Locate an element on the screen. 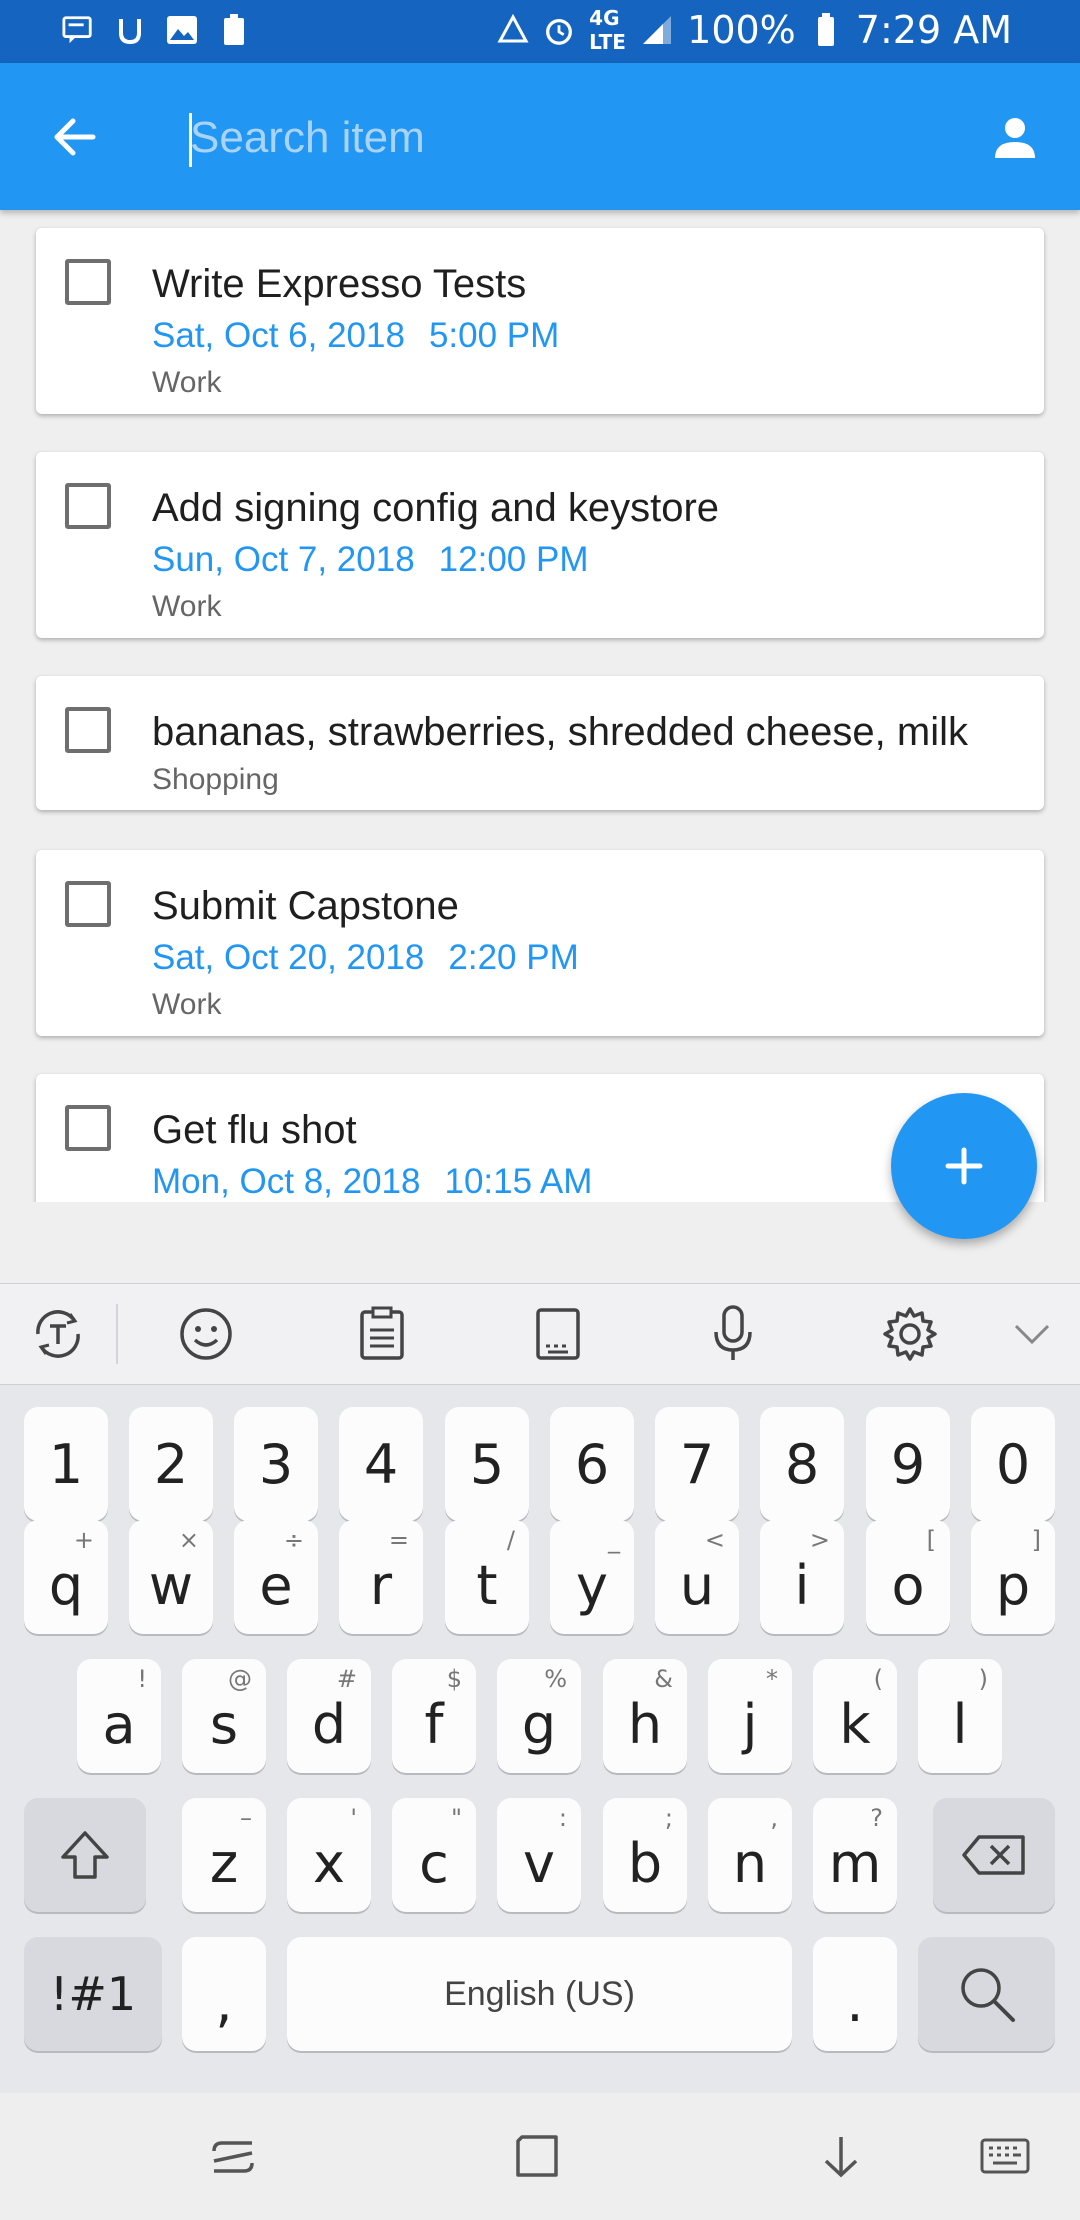 This screenshot has width=1080, height=2220. settings-icon is located at coordinates (910, 1334).